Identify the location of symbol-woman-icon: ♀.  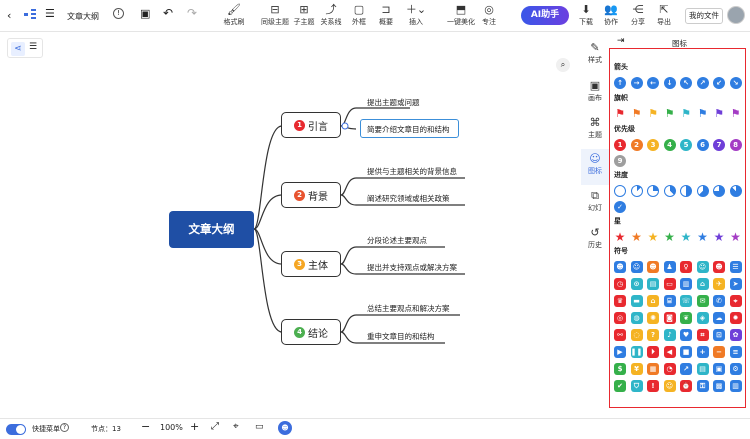
(686, 267).